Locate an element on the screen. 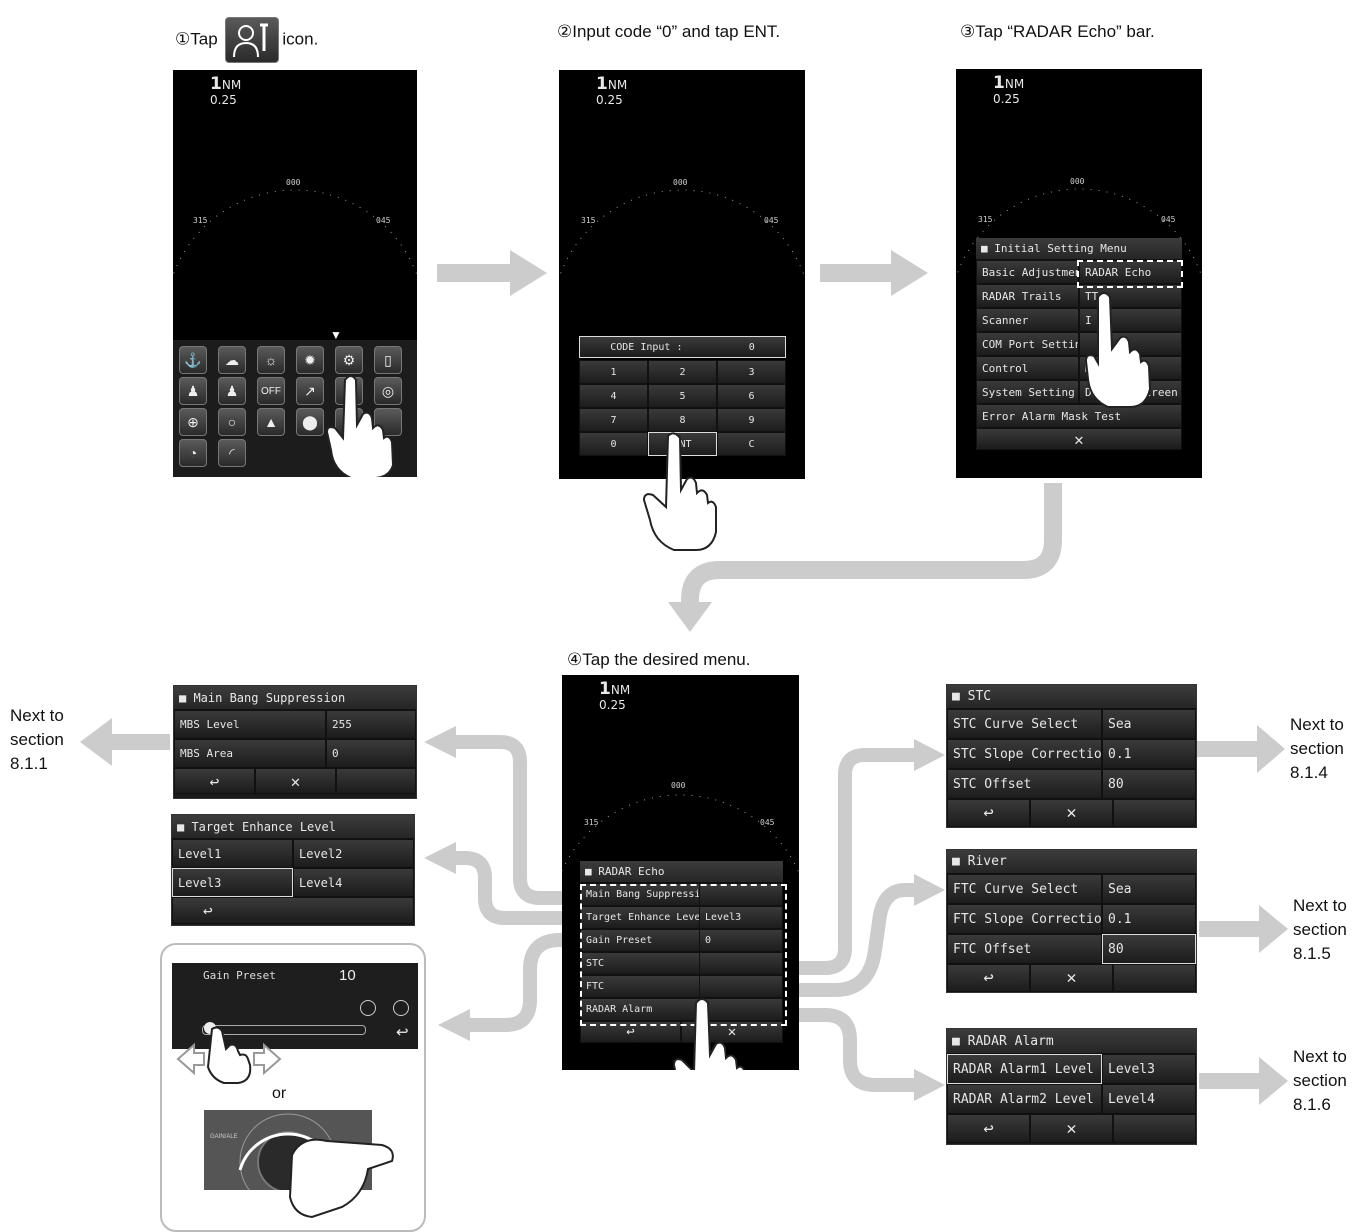 The height and width of the screenshot is (1232, 1361). step1-caption: ①Tap icon. is located at coordinates (246, 40).